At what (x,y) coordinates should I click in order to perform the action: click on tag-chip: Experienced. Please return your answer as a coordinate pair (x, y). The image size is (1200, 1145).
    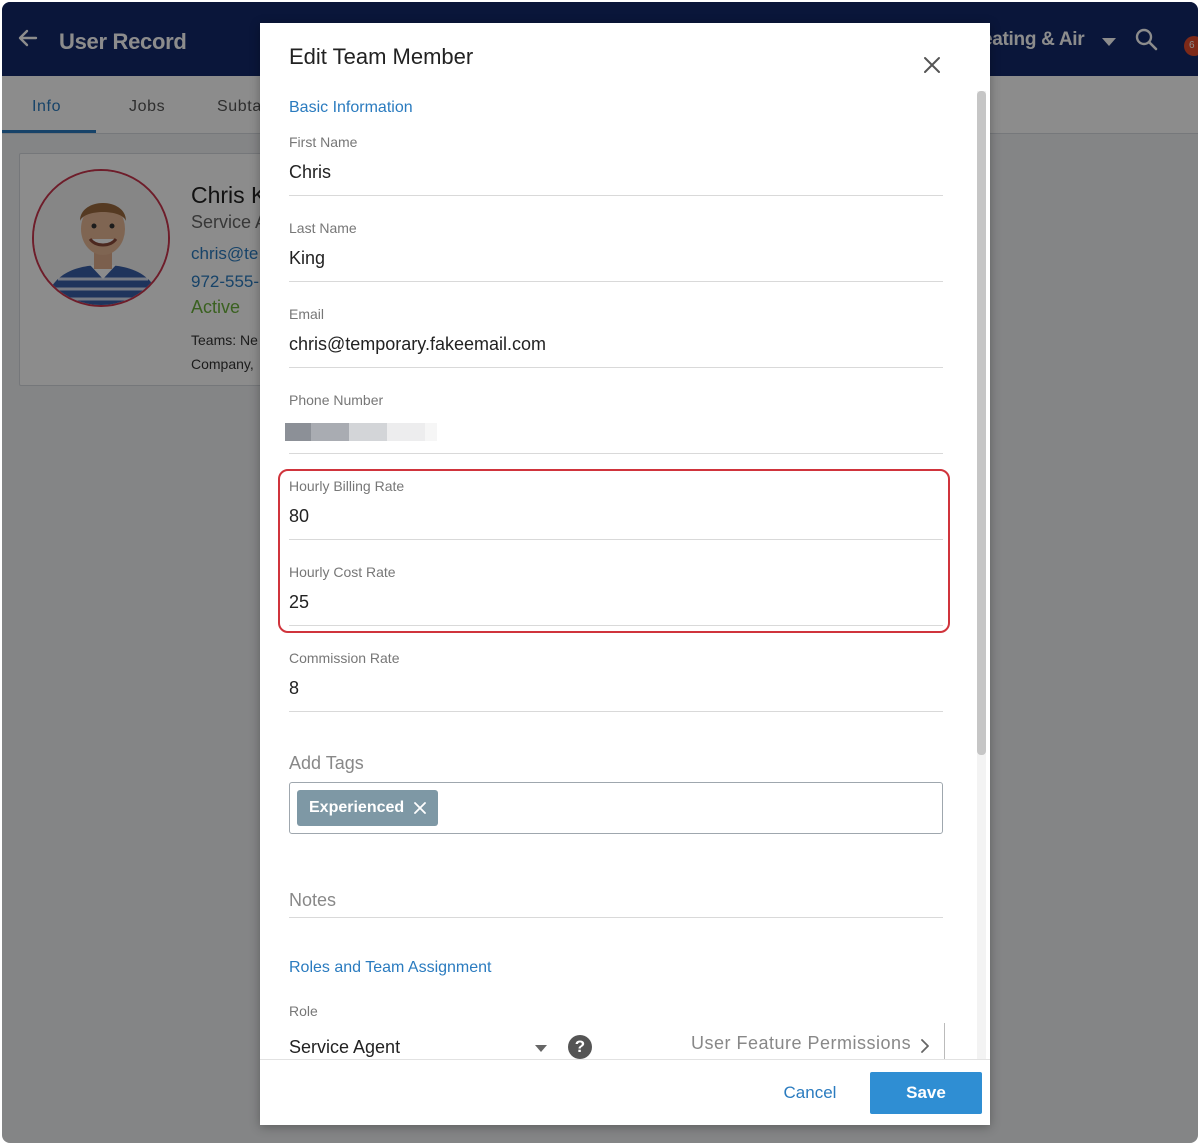
    Looking at the image, I should click on (368, 808).